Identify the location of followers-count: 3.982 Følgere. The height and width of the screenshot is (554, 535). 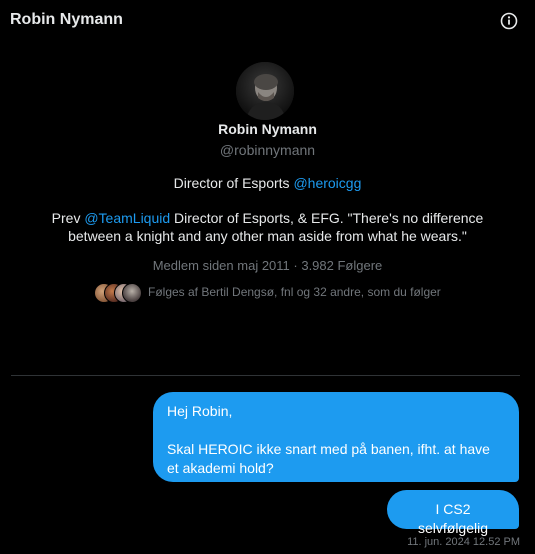
(341, 265).